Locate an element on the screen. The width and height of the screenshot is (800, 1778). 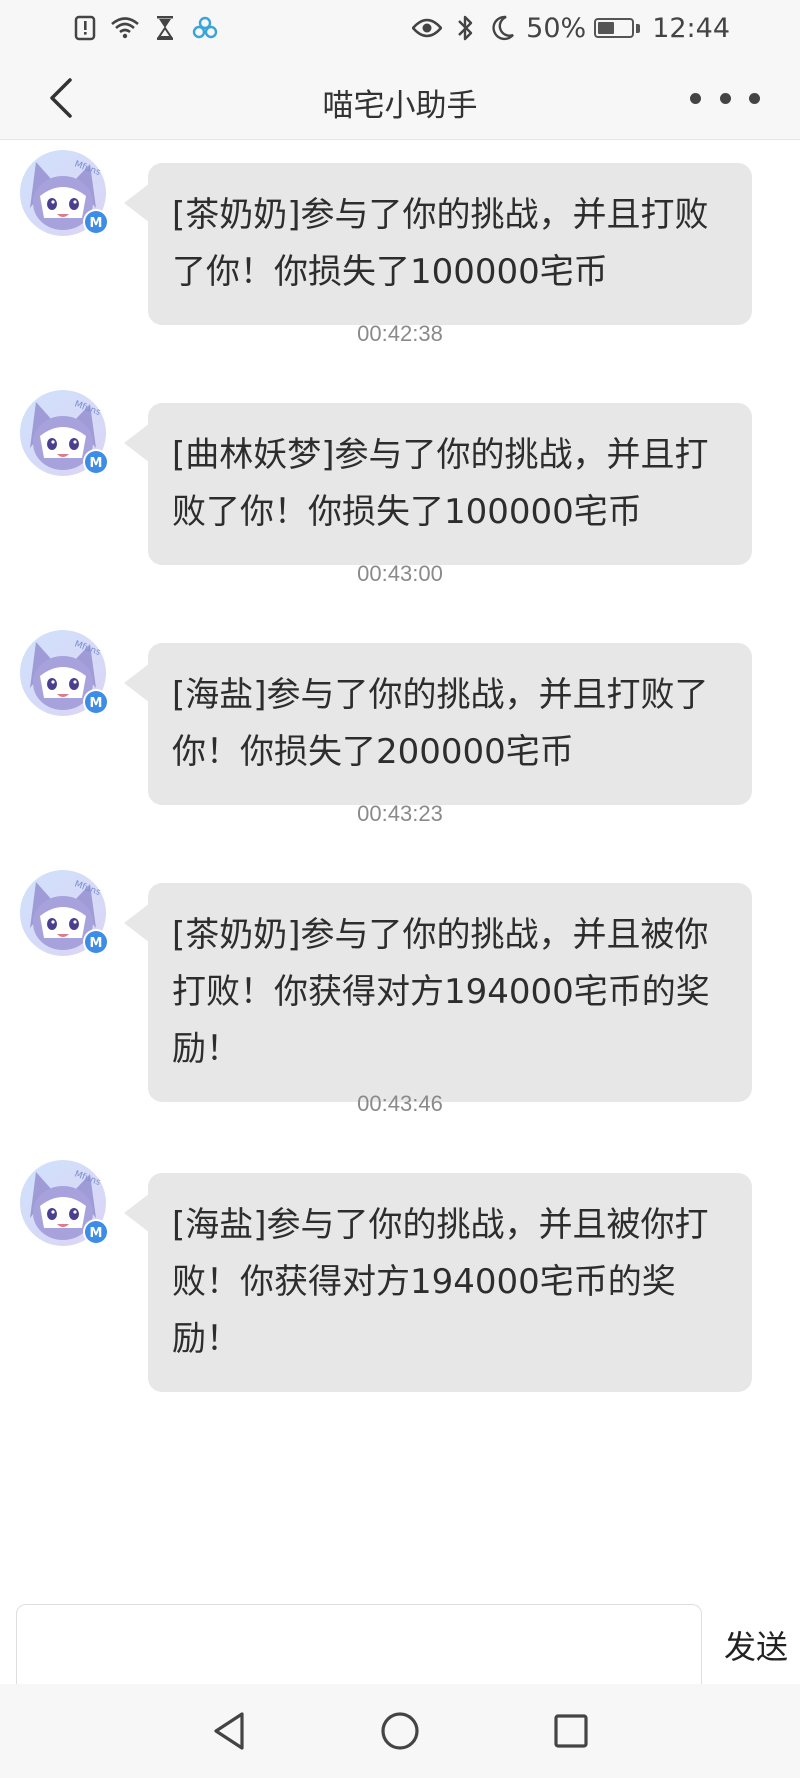
square-recents-icon is located at coordinates (571, 1731).